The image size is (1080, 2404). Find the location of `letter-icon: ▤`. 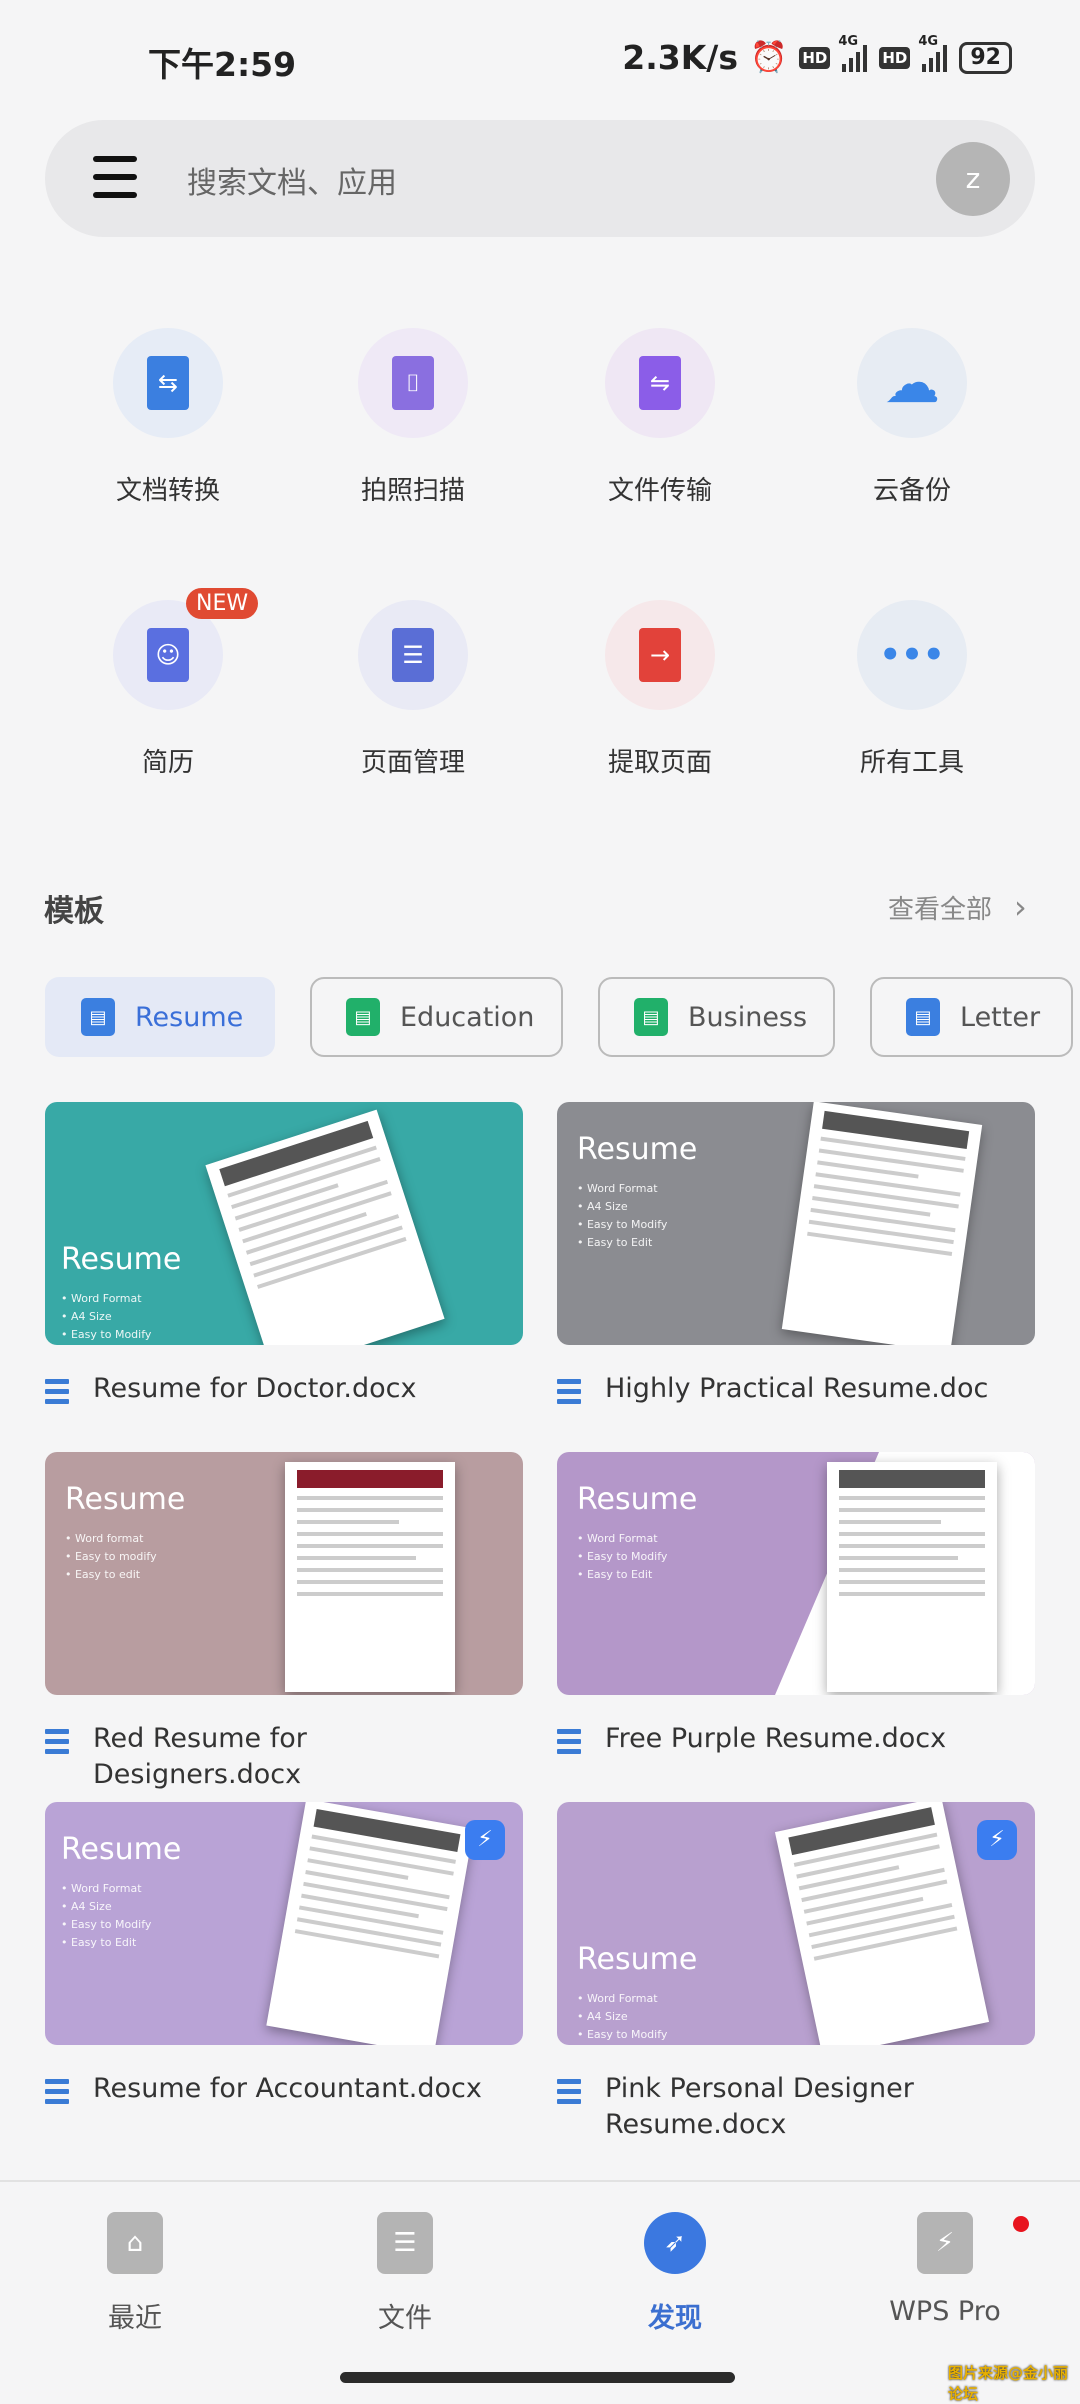

letter-icon: ▤ is located at coordinates (923, 1017).